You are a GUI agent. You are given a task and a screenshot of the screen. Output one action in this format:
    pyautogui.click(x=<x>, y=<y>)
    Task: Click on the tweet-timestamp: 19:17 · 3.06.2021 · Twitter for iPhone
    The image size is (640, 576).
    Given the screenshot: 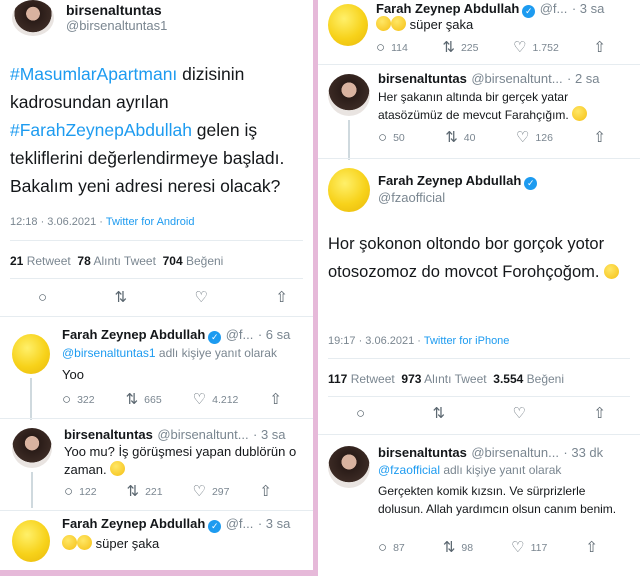 What is the action you would take?
    pyautogui.click(x=418, y=341)
    